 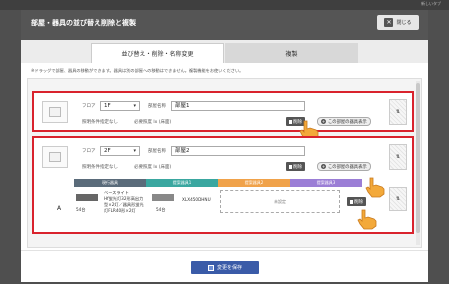 What do you see at coordinates (224, 5) in the screenshot?
I see `browser-strip: 新しいタブ` at bounding box center [224, 5].